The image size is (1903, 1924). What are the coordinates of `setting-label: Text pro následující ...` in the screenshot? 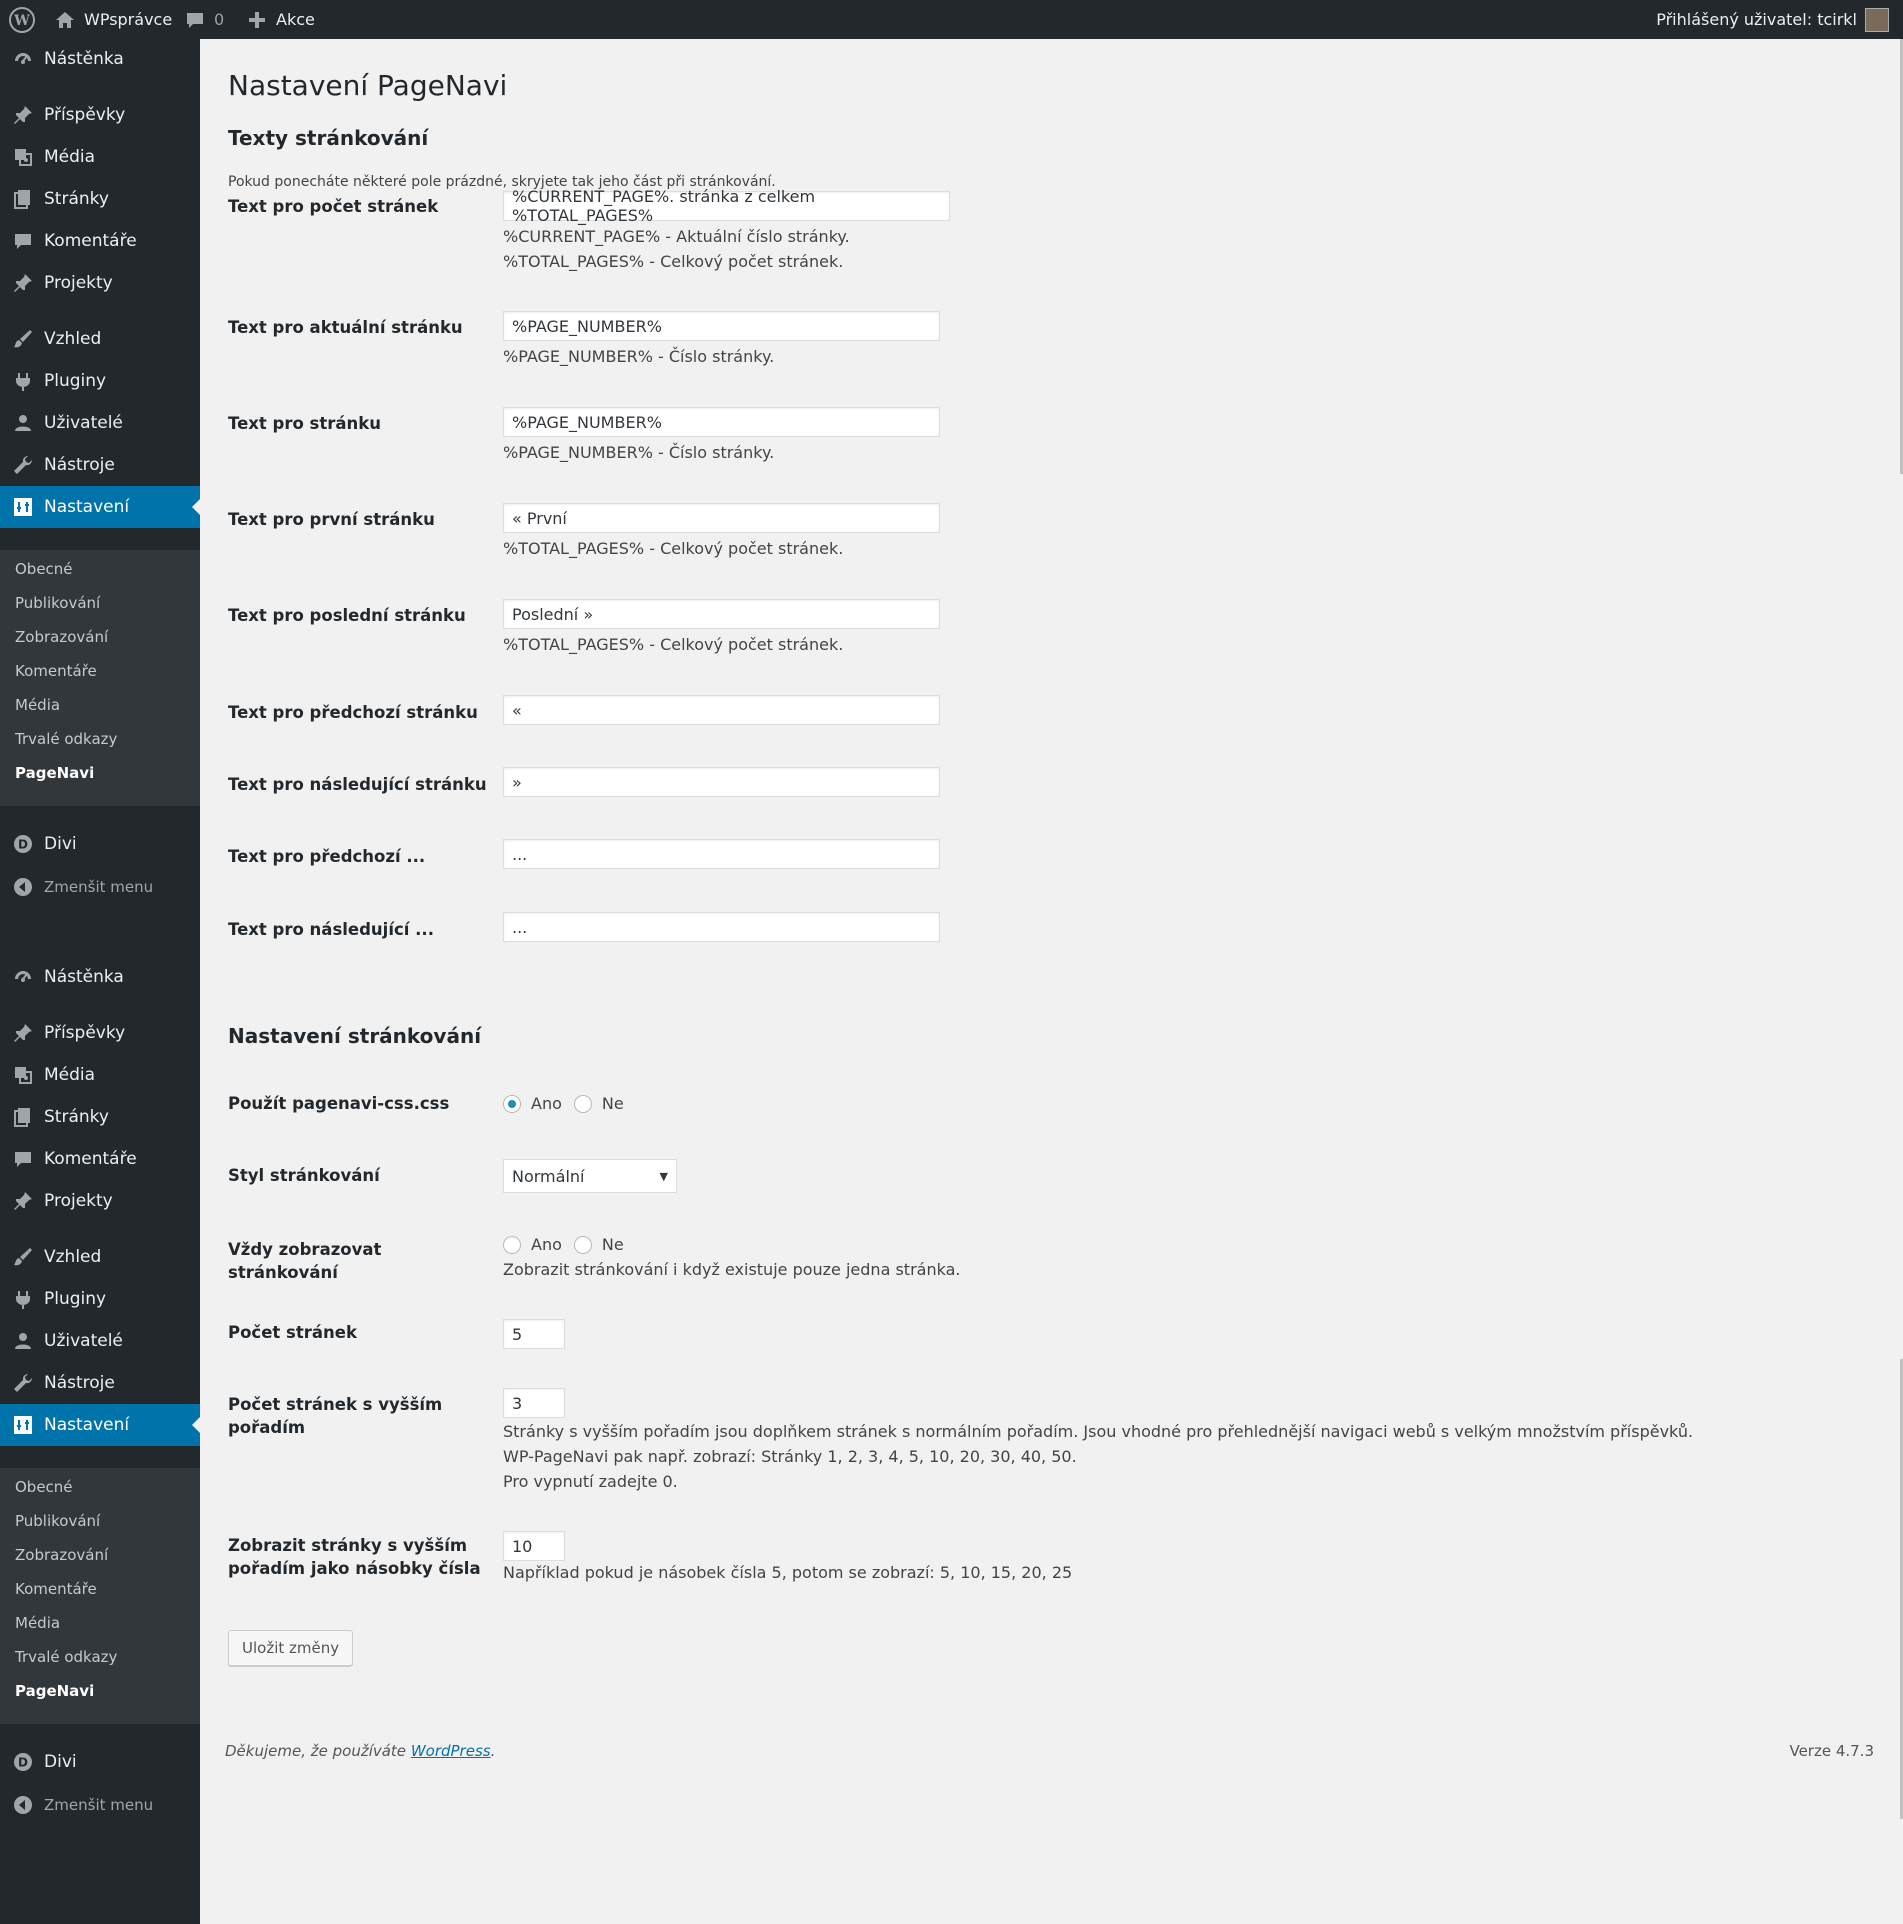 It's located at (331, 929).